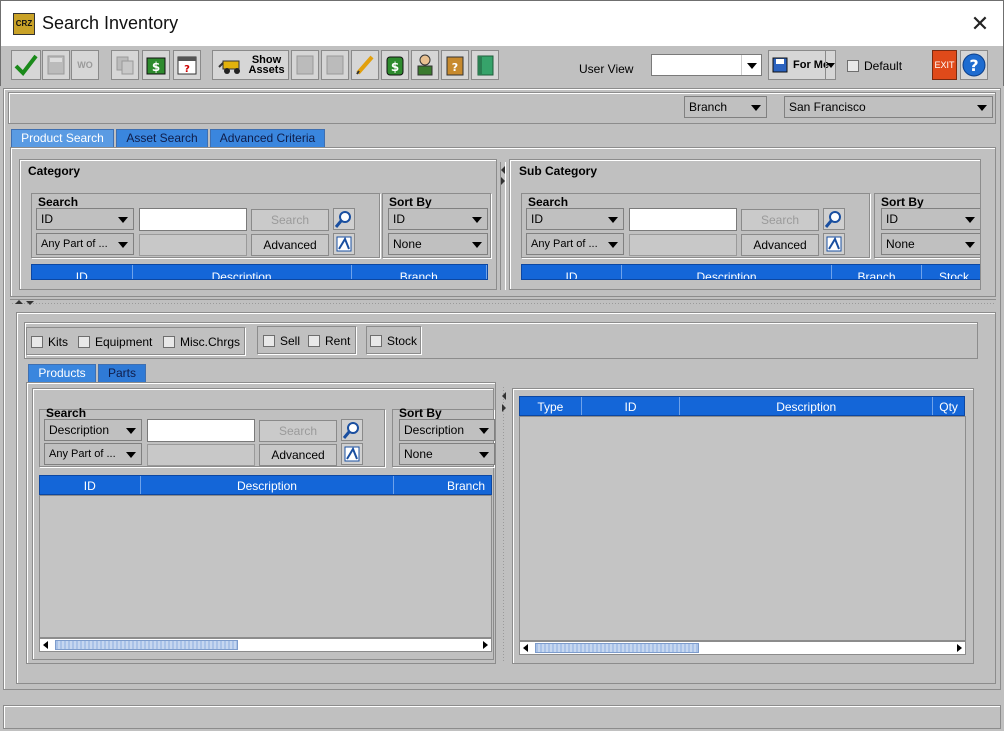 The width and height of the screenshot is (1004, 731). Describe the element at coordinates (853, 66) in the screenshot. I see `default-checkbox-box` at that location.